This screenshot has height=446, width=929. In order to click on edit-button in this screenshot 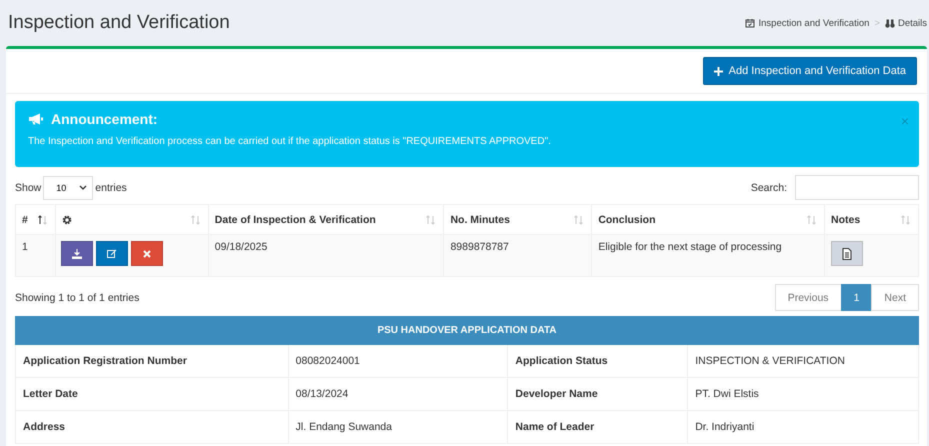, I will do `click(112, 253)`.